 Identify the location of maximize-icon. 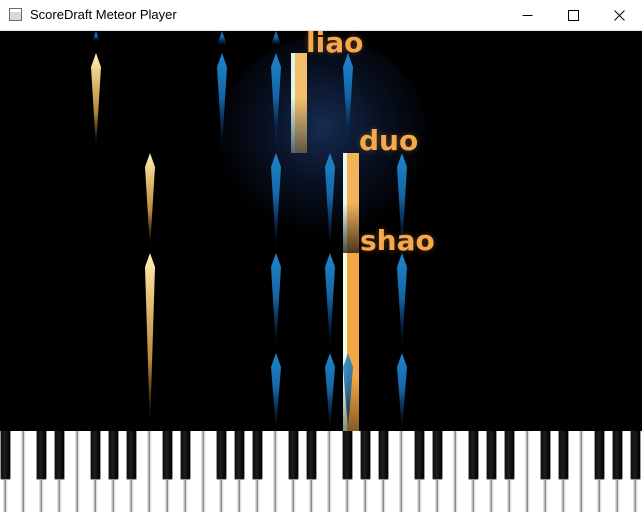
(573, 15).